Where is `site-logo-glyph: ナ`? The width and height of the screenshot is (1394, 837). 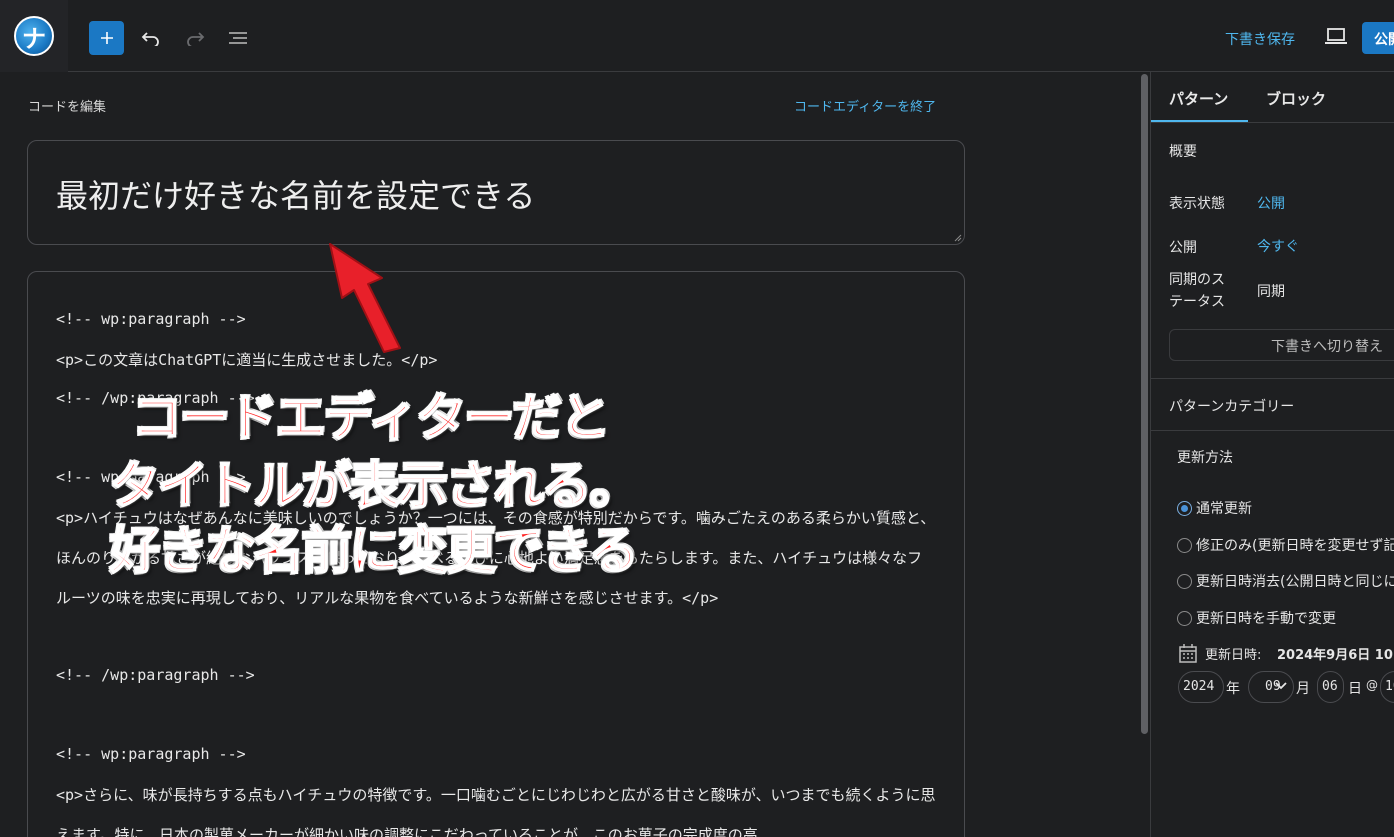
site-logo-glyph: ナ is located at coordinates (34, 38).